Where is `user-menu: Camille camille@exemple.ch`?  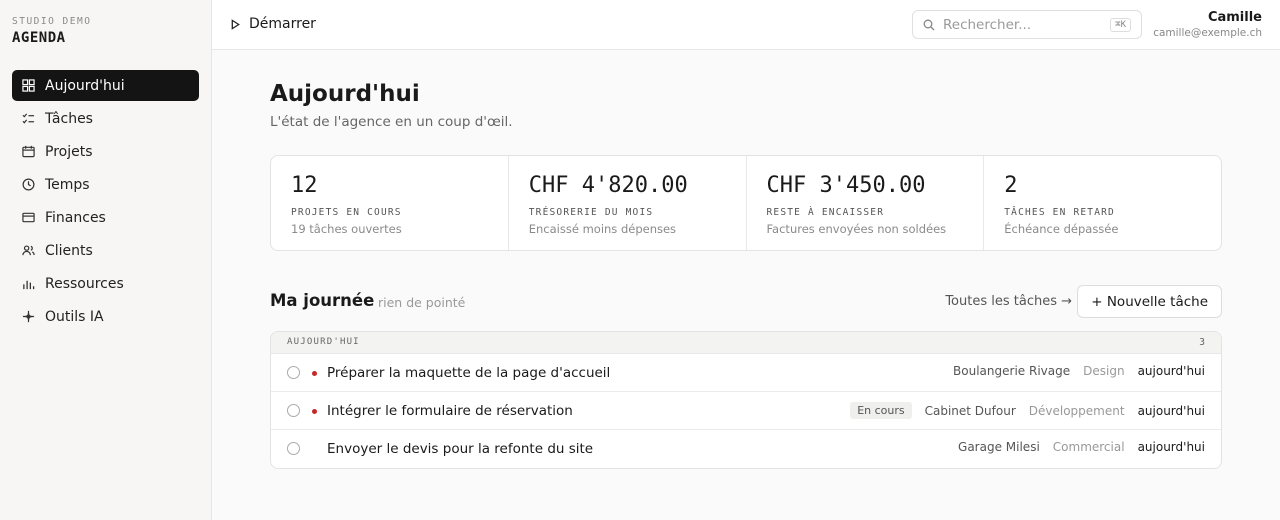 user-menu: Camille camille@exemple.ch is located at coordinates (1207, 24).